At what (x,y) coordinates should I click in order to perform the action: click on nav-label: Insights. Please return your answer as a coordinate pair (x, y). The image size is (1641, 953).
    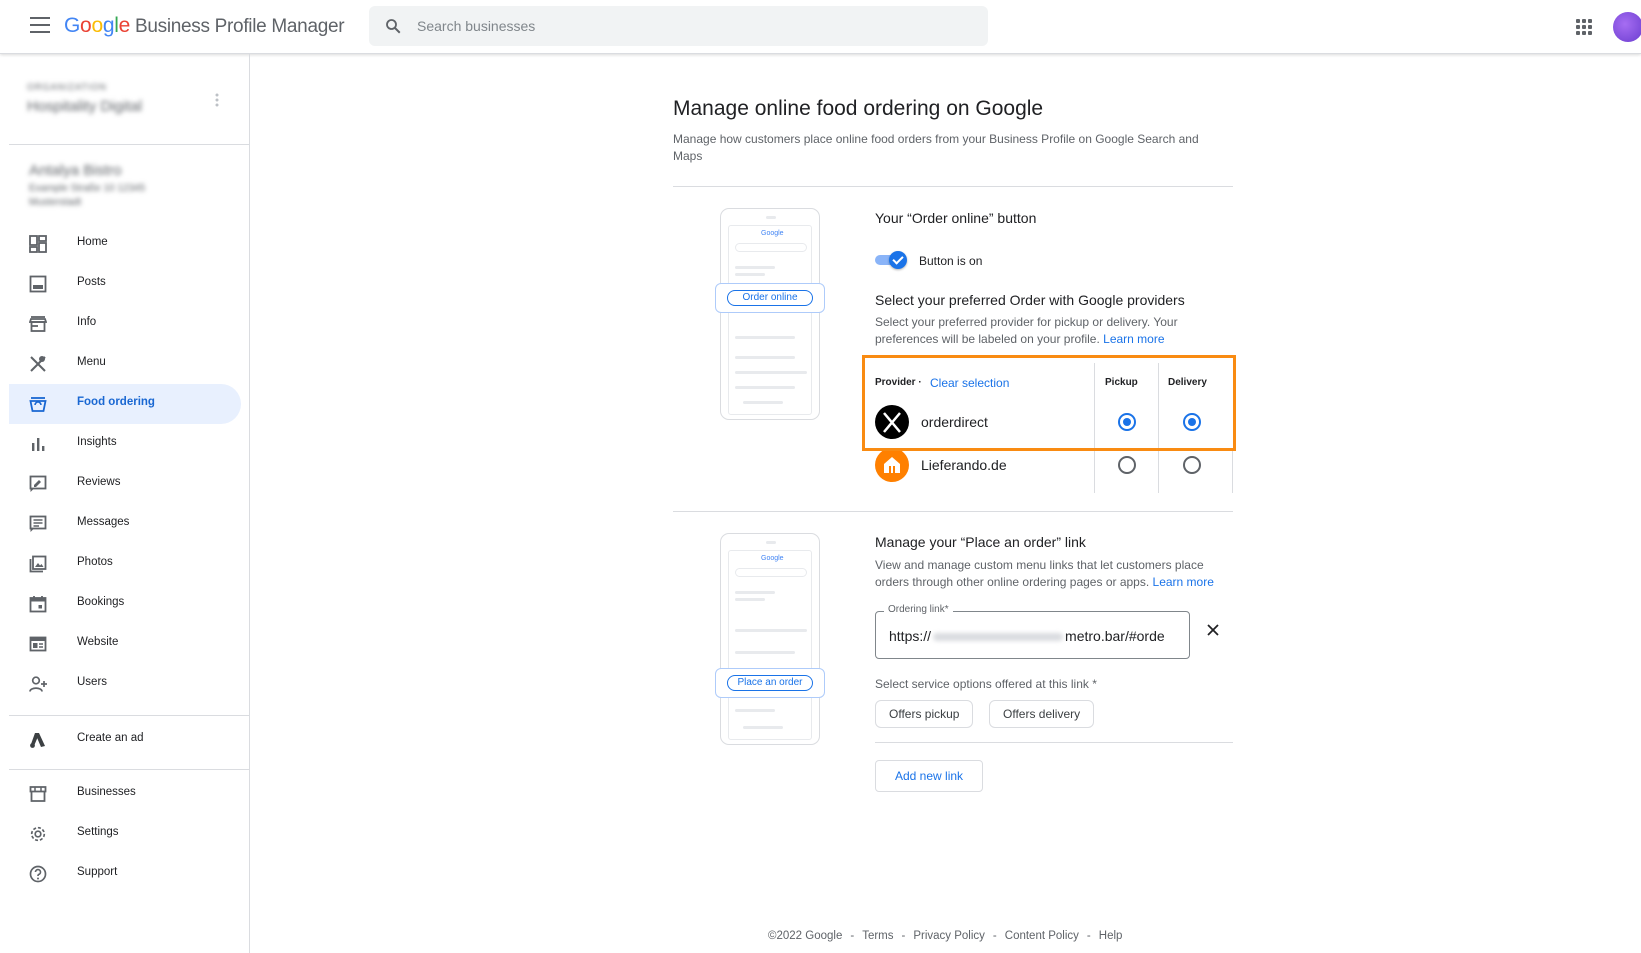
    Looking at the image, I should click on (97, 442).